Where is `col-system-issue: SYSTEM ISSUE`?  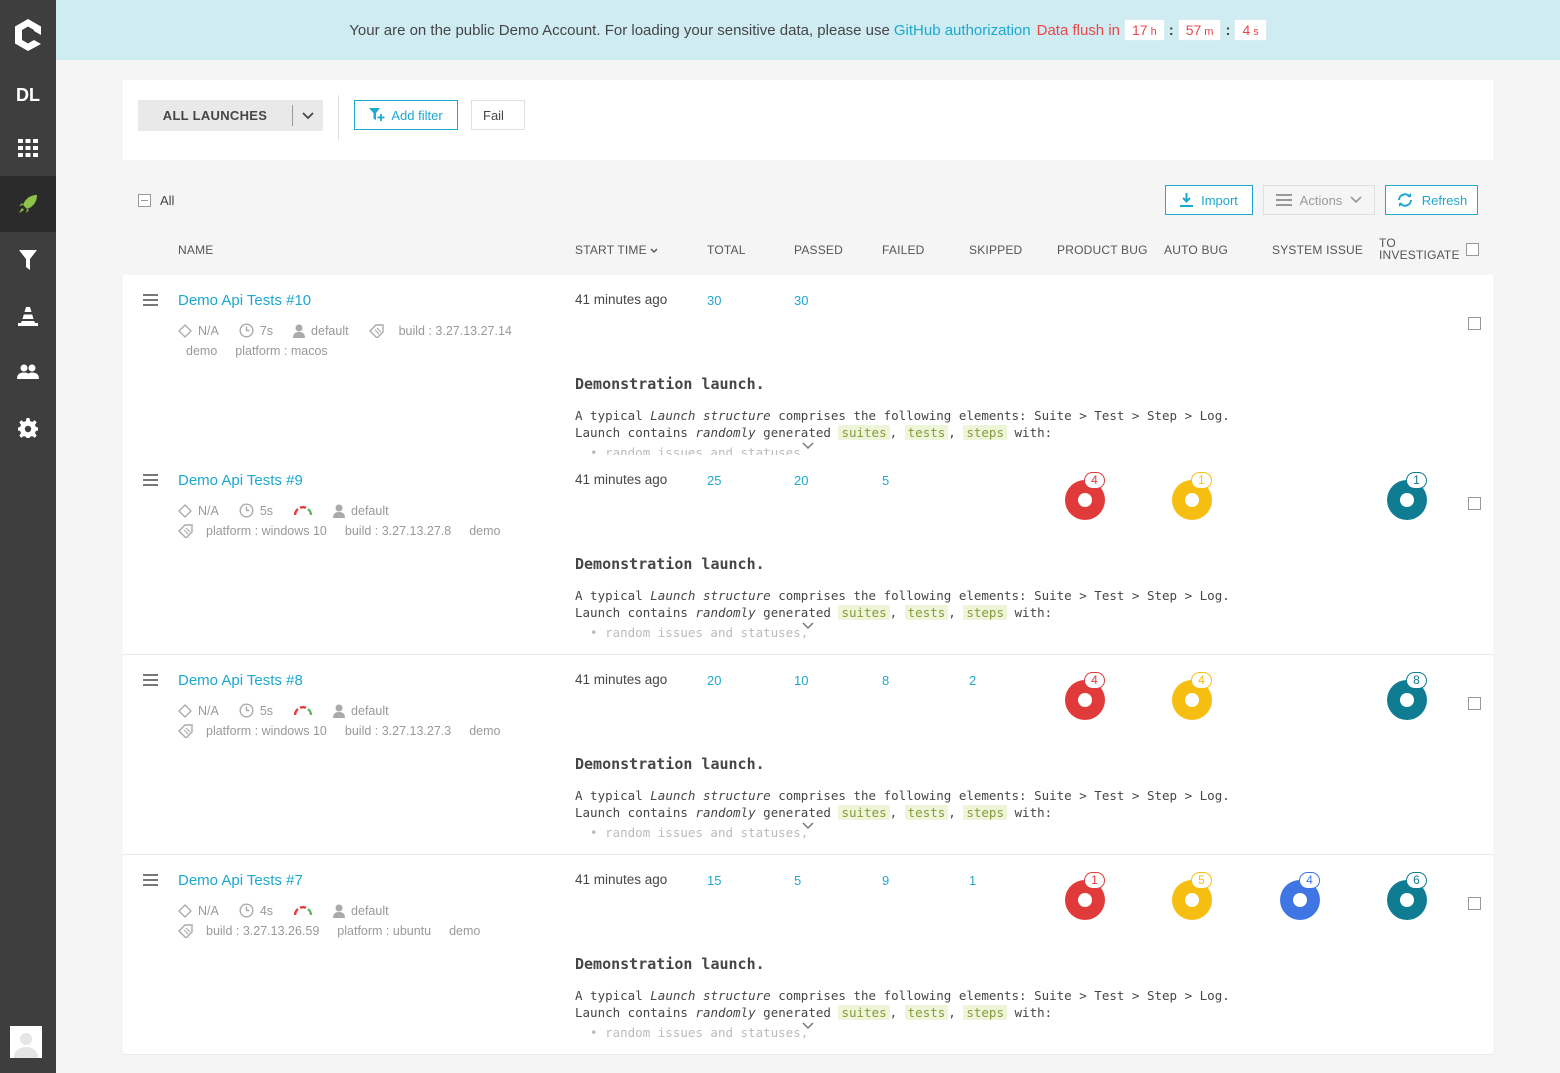 col-system-issue: SYSTEM ISSUE is located at coordinates (1317, 250).